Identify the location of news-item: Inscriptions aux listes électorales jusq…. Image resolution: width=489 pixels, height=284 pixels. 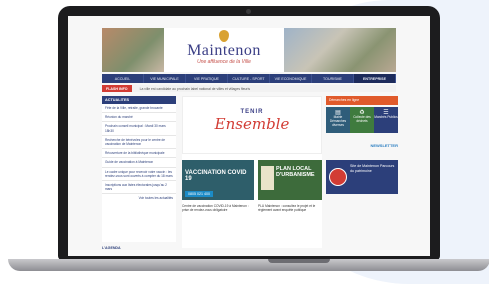
(139, 188).